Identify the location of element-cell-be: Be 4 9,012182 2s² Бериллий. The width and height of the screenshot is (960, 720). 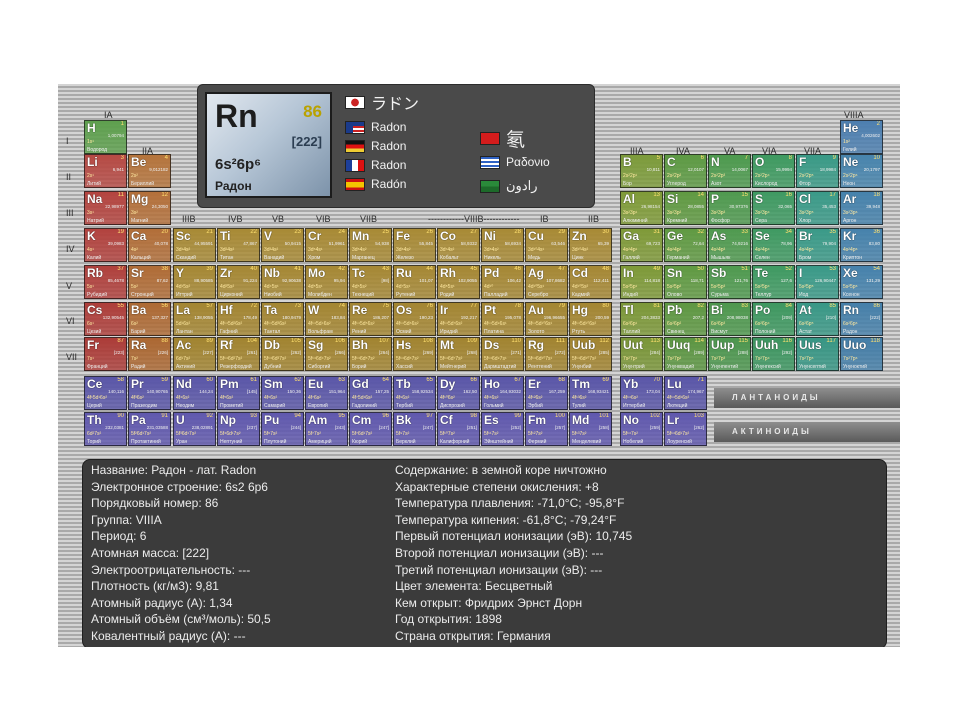
(149, 171).